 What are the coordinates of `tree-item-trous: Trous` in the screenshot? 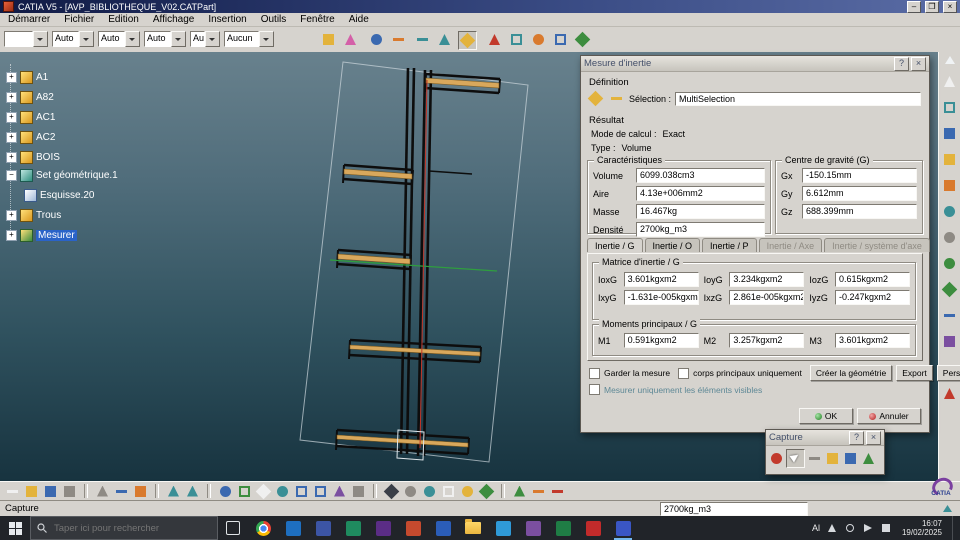 It's located at (48, 215).